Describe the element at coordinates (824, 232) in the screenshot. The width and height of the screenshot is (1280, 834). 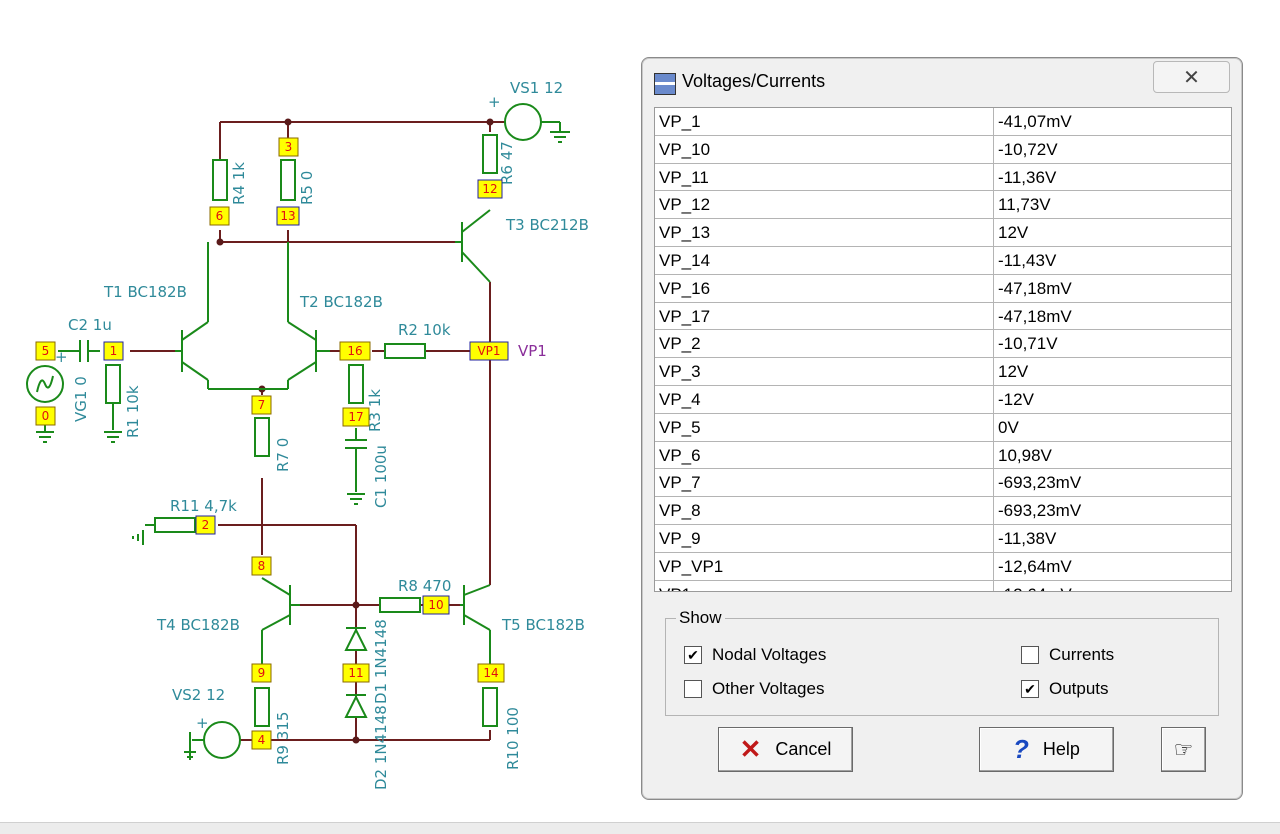
I see `node-name-cell: VP_13` at that location.